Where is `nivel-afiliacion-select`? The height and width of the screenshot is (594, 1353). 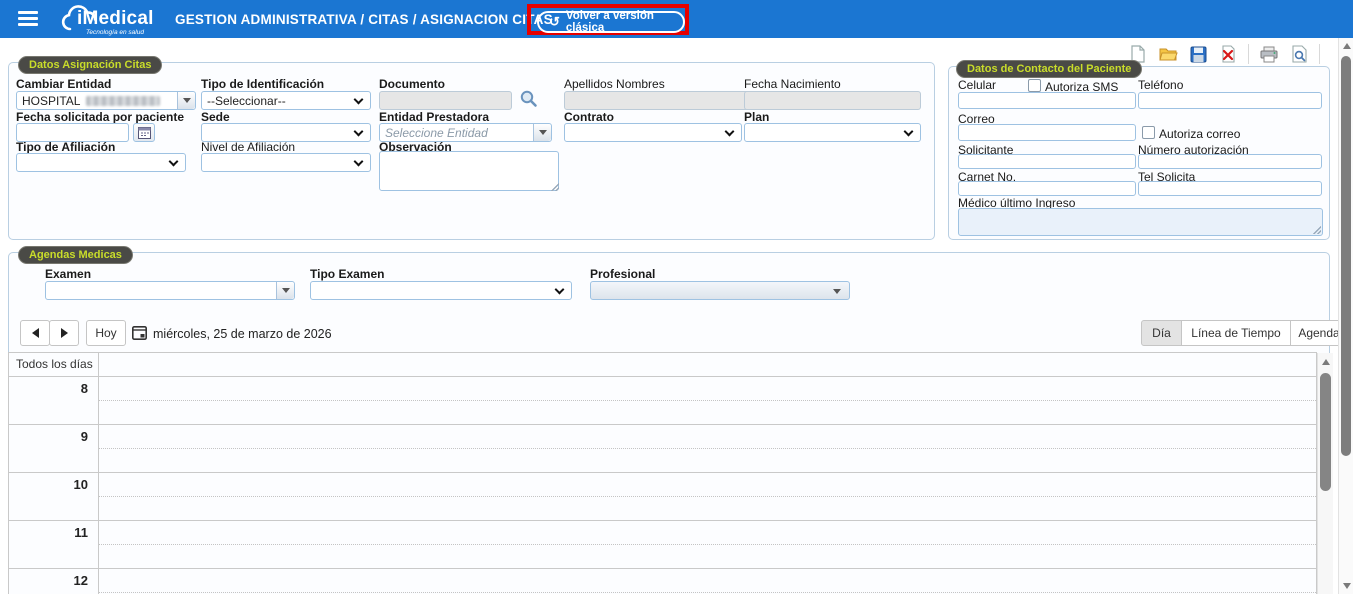
nivel-afiliacion-select is located at coordinates (286, 162).